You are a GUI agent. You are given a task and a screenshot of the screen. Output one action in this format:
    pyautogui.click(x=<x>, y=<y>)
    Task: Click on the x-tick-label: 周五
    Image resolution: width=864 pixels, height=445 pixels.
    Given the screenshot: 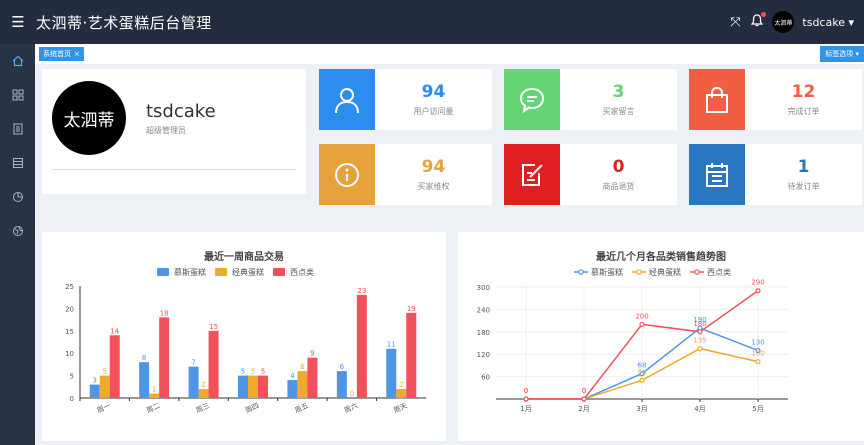 What is the action you would take?
    pyautogui.click(x=302, y=408)
    